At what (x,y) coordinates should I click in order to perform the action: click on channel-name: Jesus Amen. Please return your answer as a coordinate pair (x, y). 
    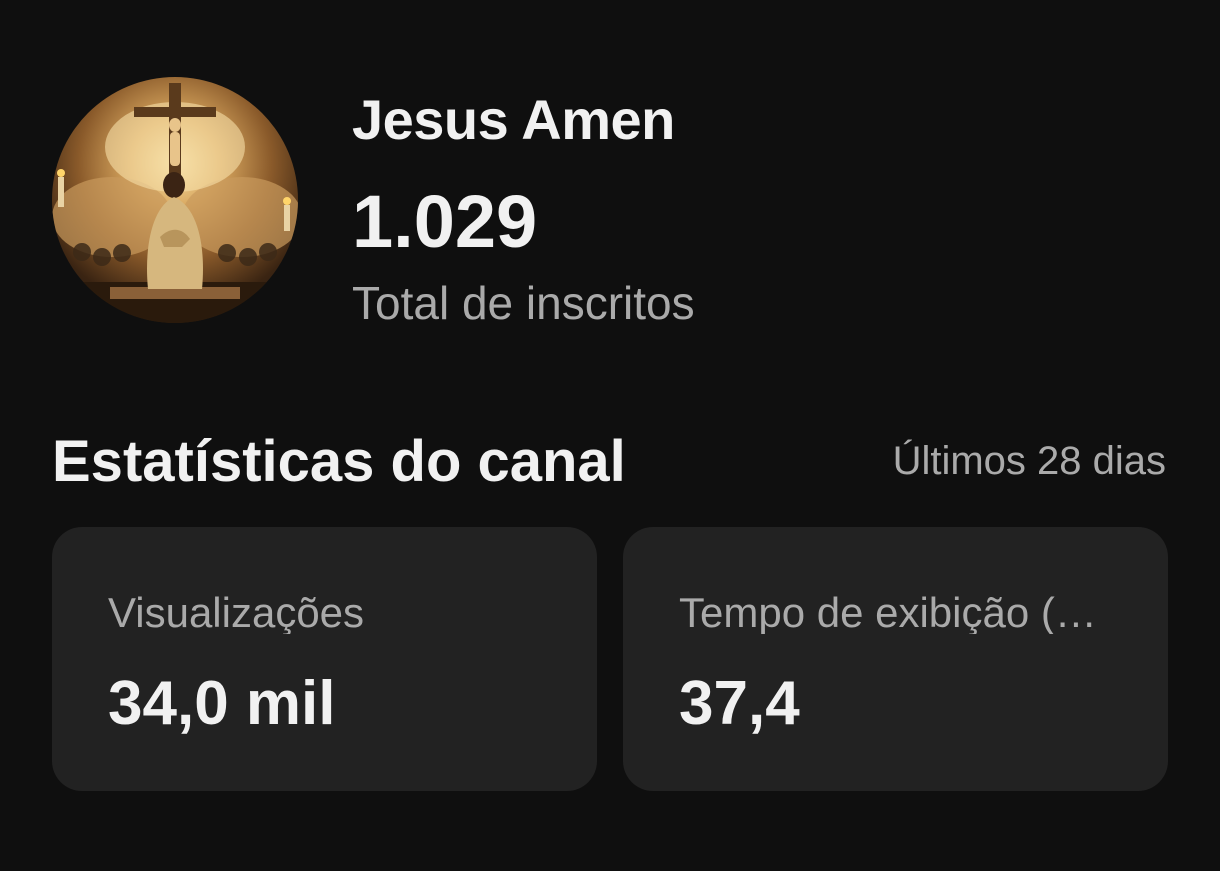
    Looking at the image, I should click on (513, 119).